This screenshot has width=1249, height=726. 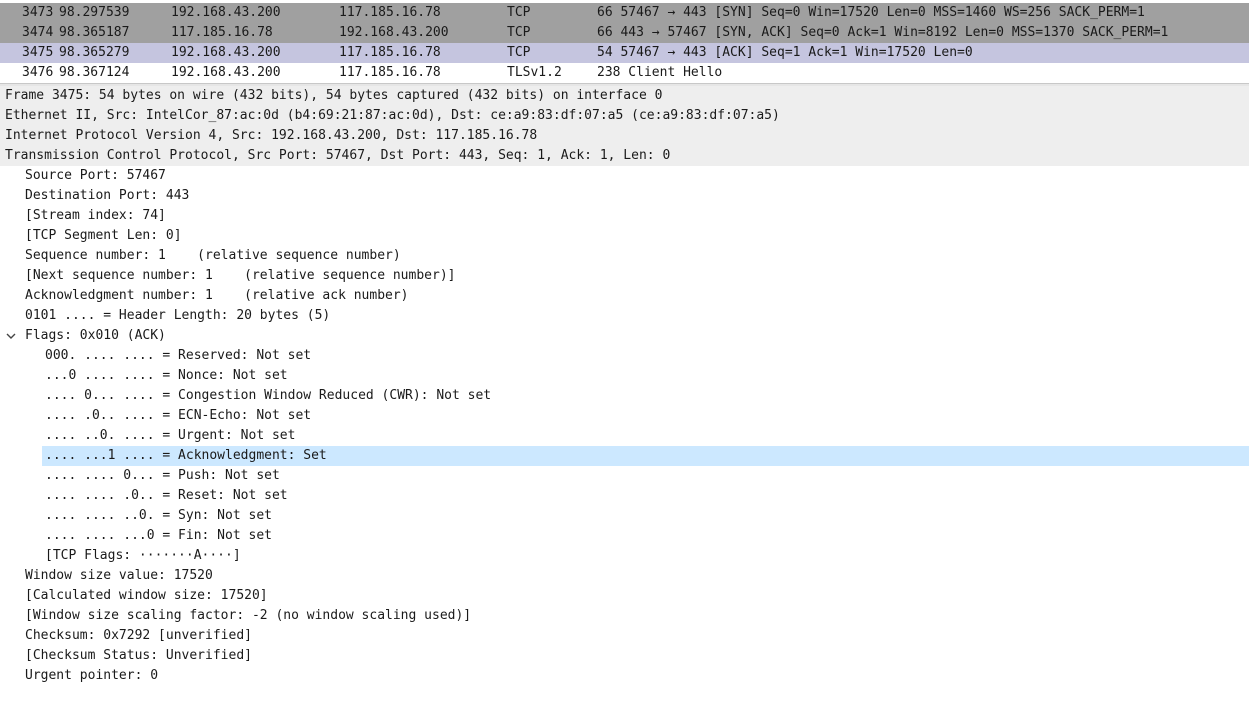 I want to click on packet-info: 238 Client Hello, so click(x=660, y=72).